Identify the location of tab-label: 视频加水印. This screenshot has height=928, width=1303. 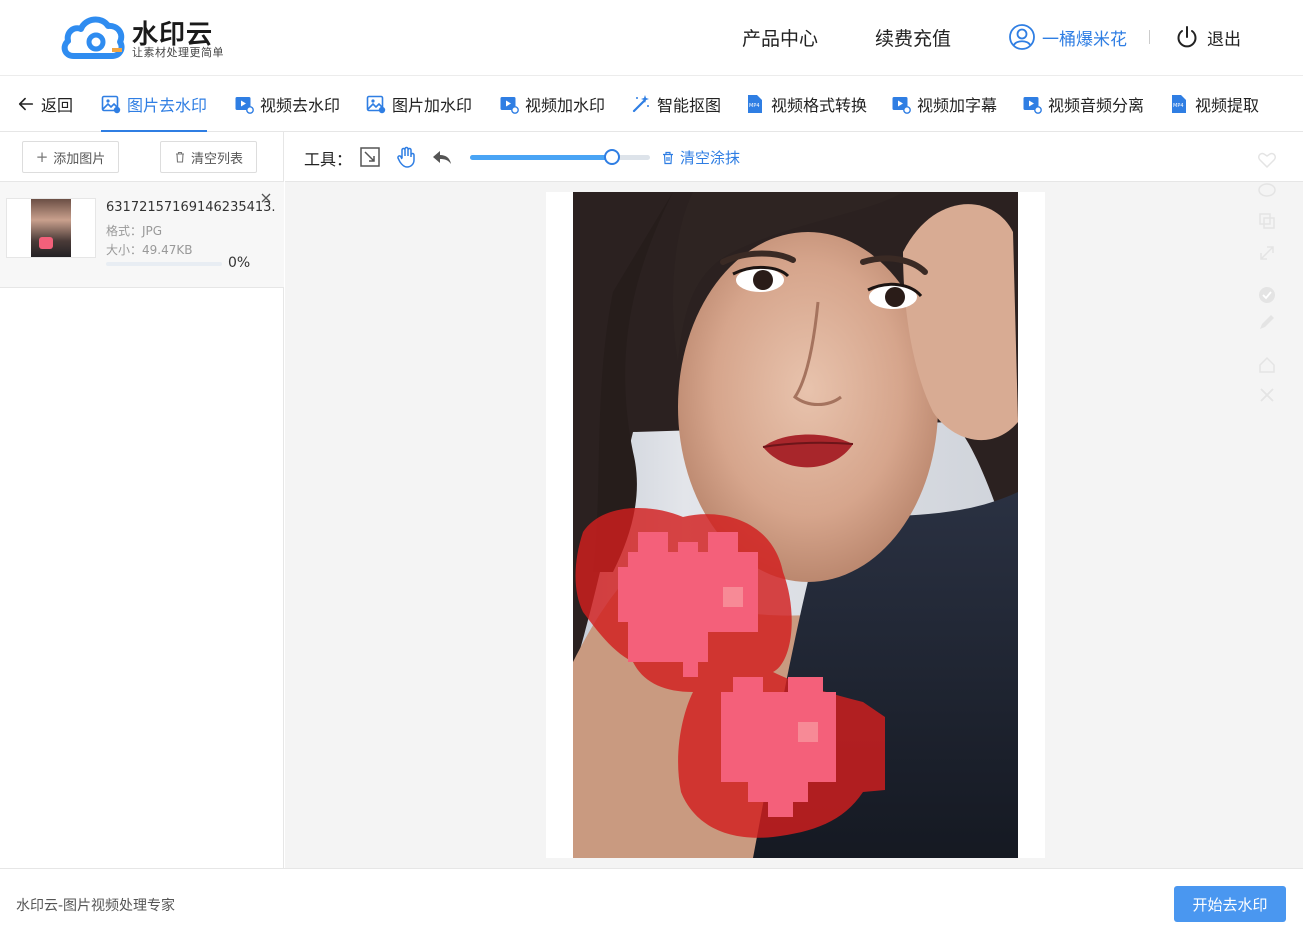
(565, 105).